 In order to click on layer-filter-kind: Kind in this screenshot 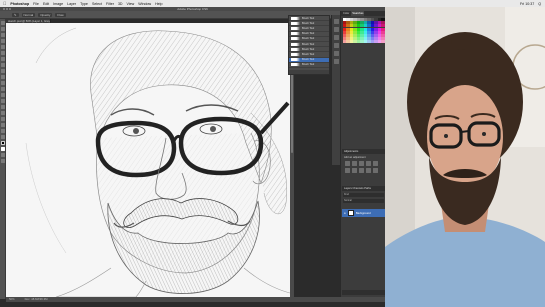, I will do `click(363, 195)`.